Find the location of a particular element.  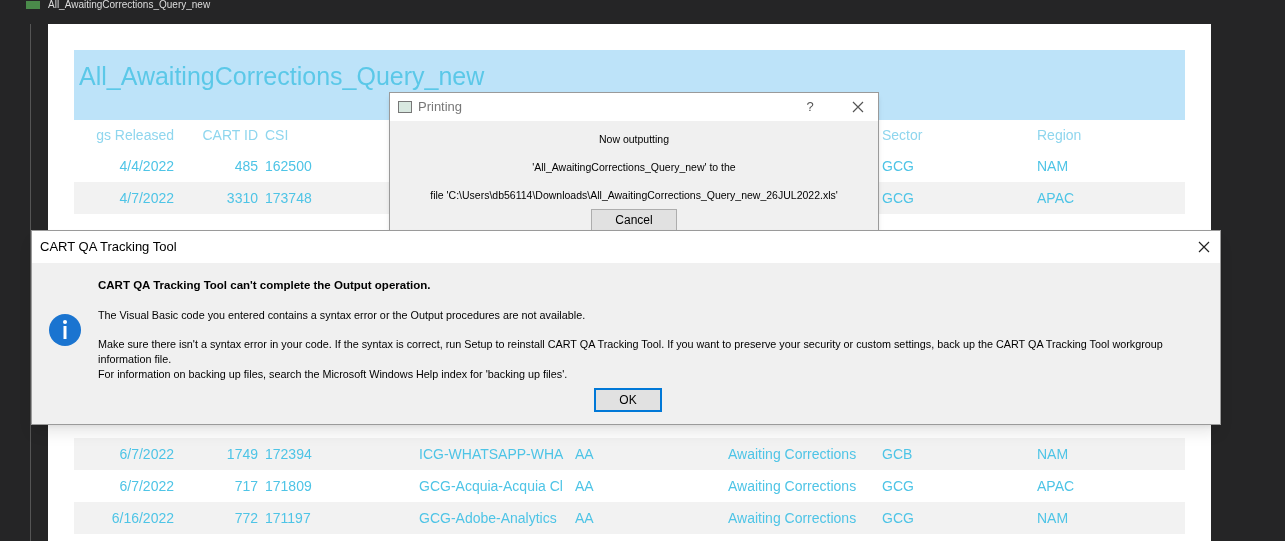

dialog-message: Now outputting is located at coordinates (633, 139).